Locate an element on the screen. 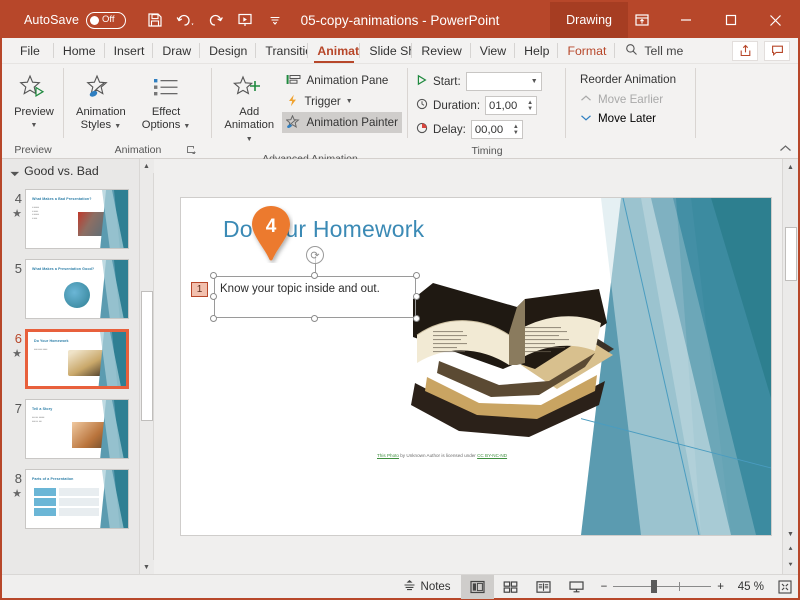 This screenshot has height=600, width=800. fit-slide-to-window-icon is located at coordinates (785, 587).